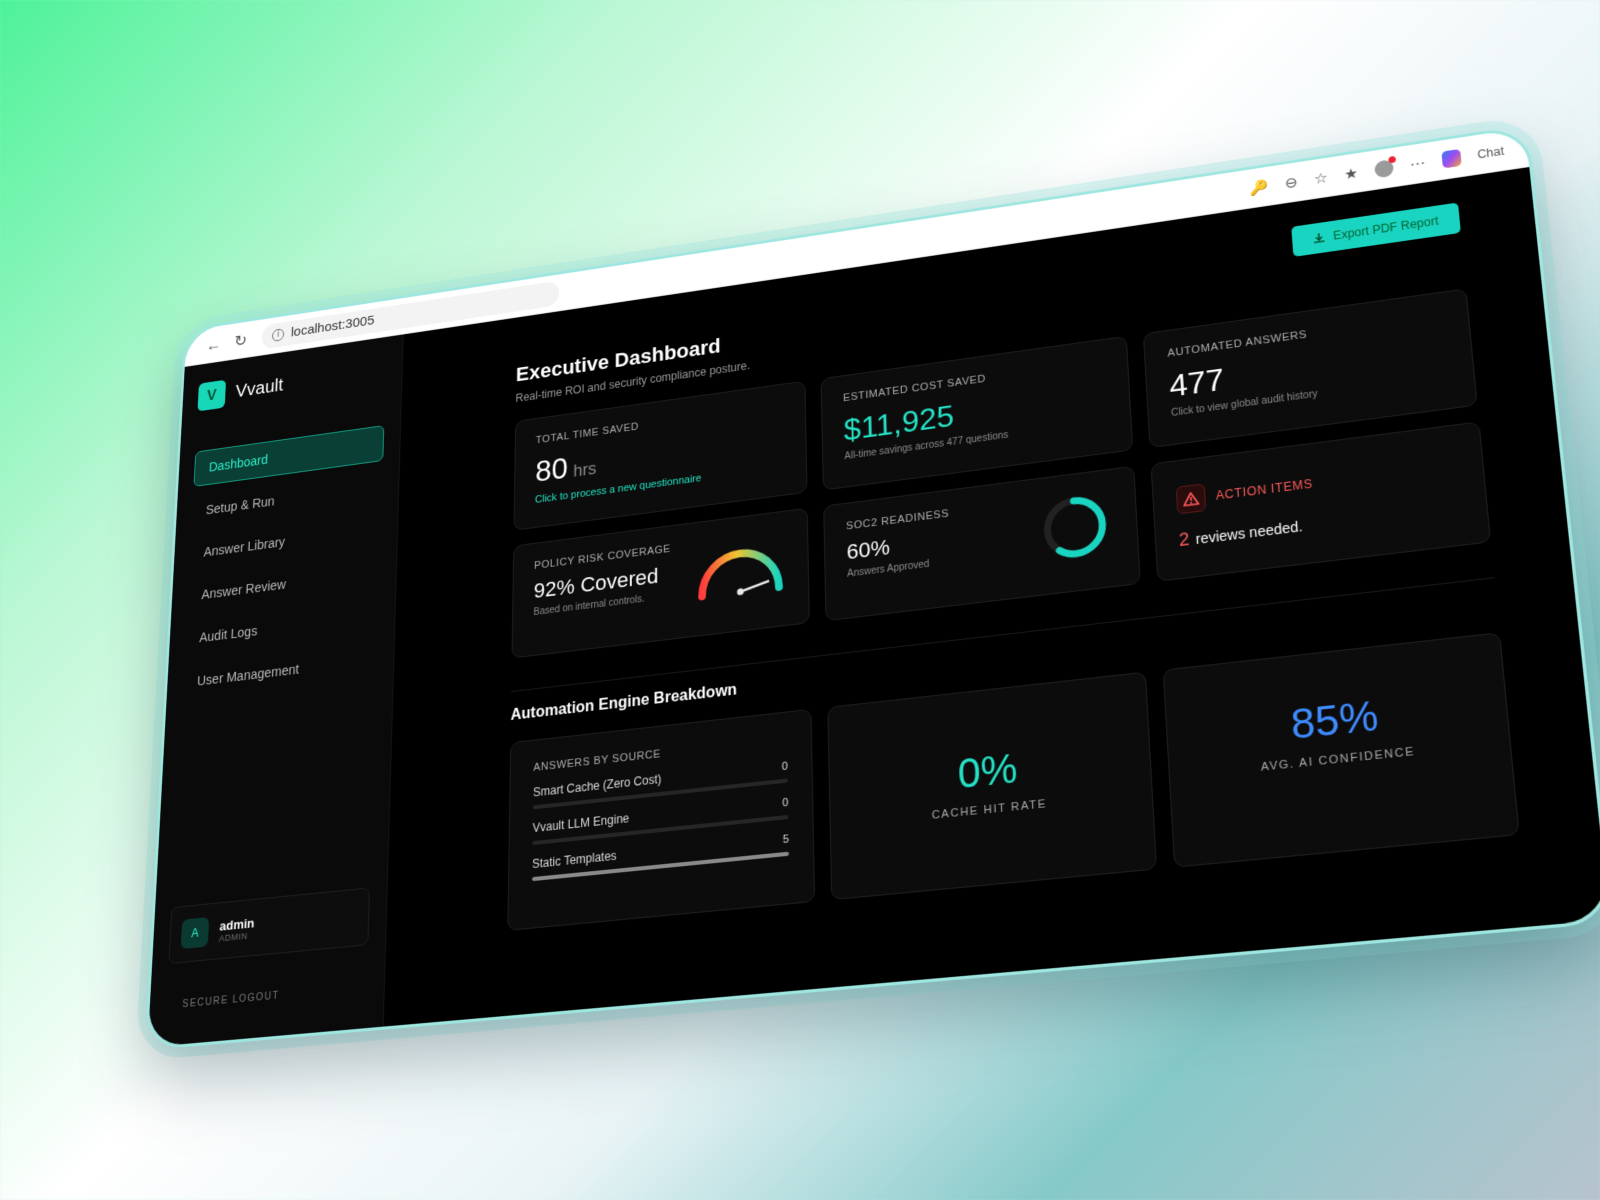  I want to click on action-items-card: ACTION ITEMS 2 reviews needed., so click(1320, 501).